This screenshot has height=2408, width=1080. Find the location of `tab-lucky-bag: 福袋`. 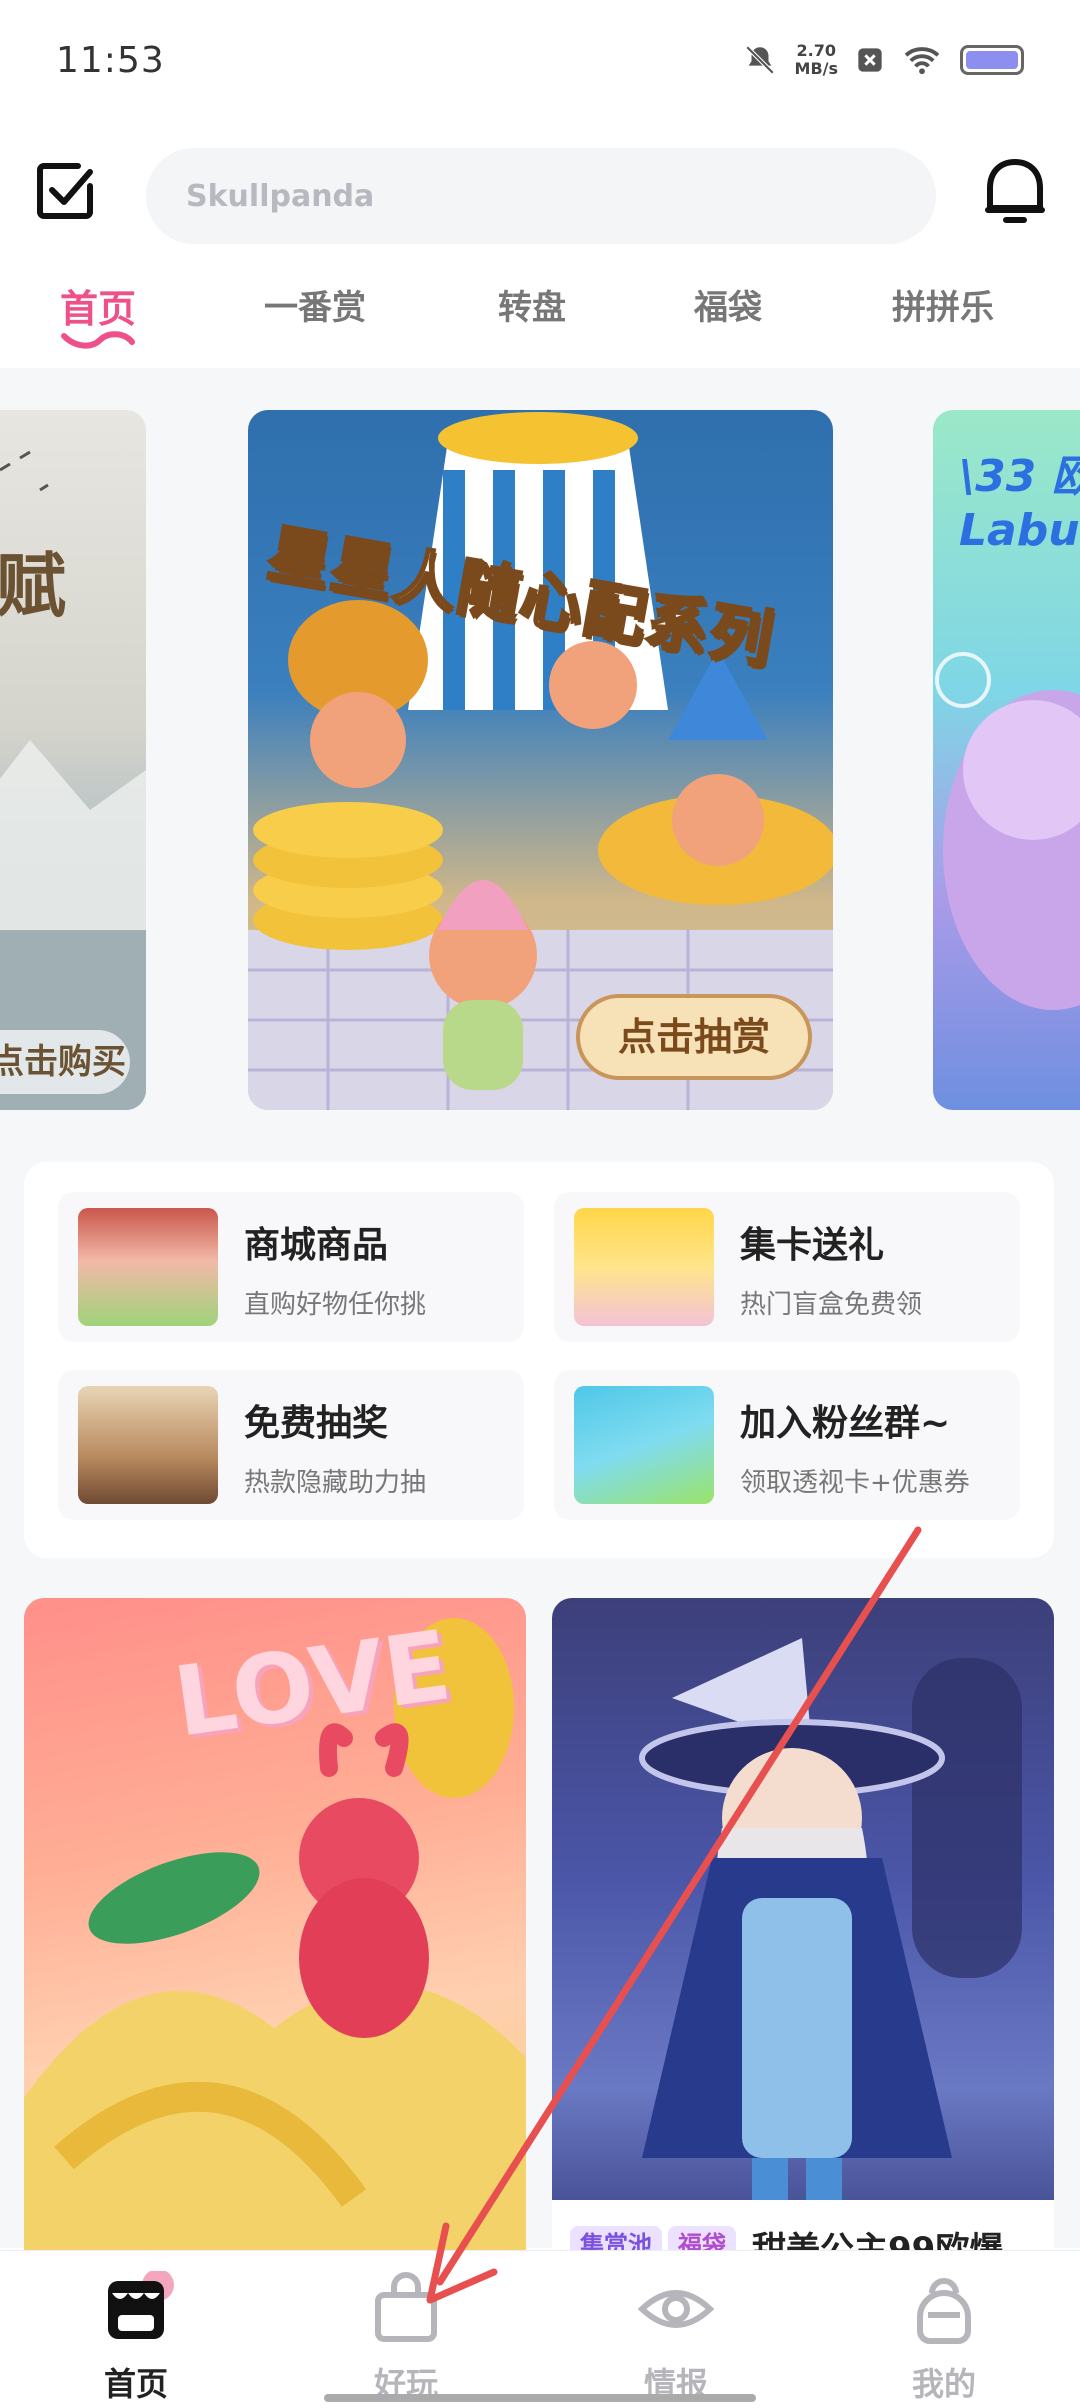

tab-lucky-bag: 福袋 is located at coordinates (728, 304).